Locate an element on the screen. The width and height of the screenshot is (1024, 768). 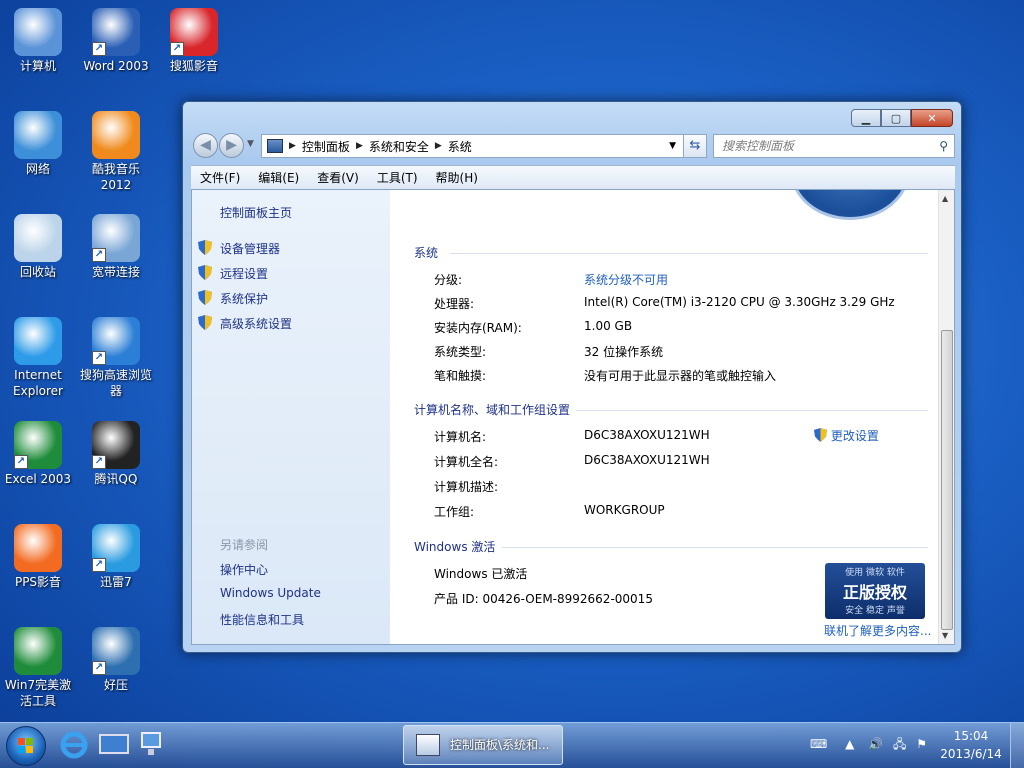
ie-taskbar-icon is located at coordinates (74, 745).